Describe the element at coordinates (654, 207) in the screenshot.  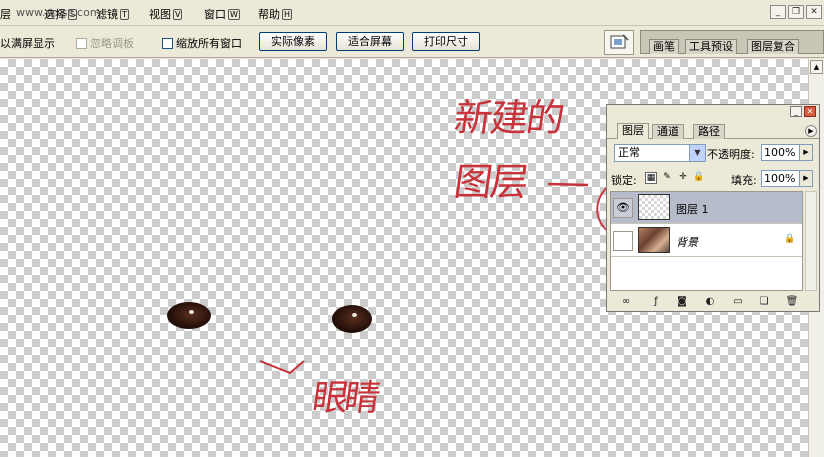
I see `layer-thumbnail` at that location.